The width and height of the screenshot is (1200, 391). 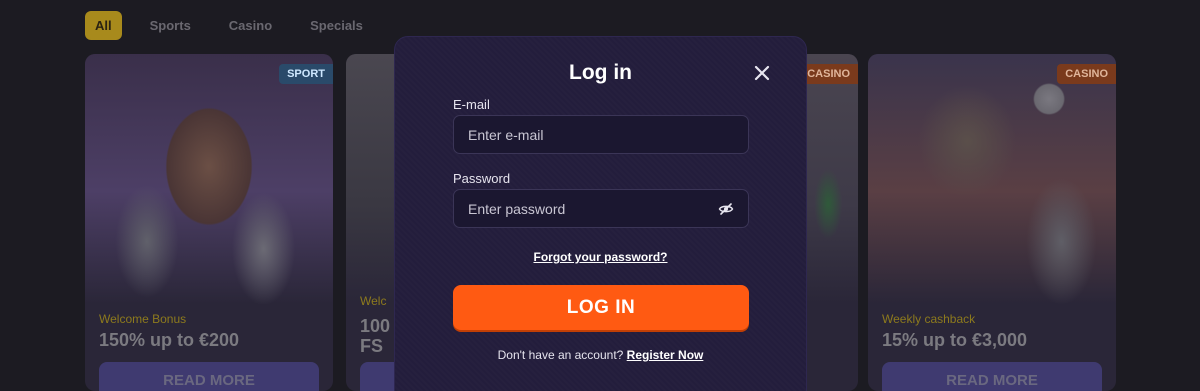 What do you see at coordinates (372, 346) in the screenshot?
I see `promo-title-line: FS` at bounding box center [372, 346].